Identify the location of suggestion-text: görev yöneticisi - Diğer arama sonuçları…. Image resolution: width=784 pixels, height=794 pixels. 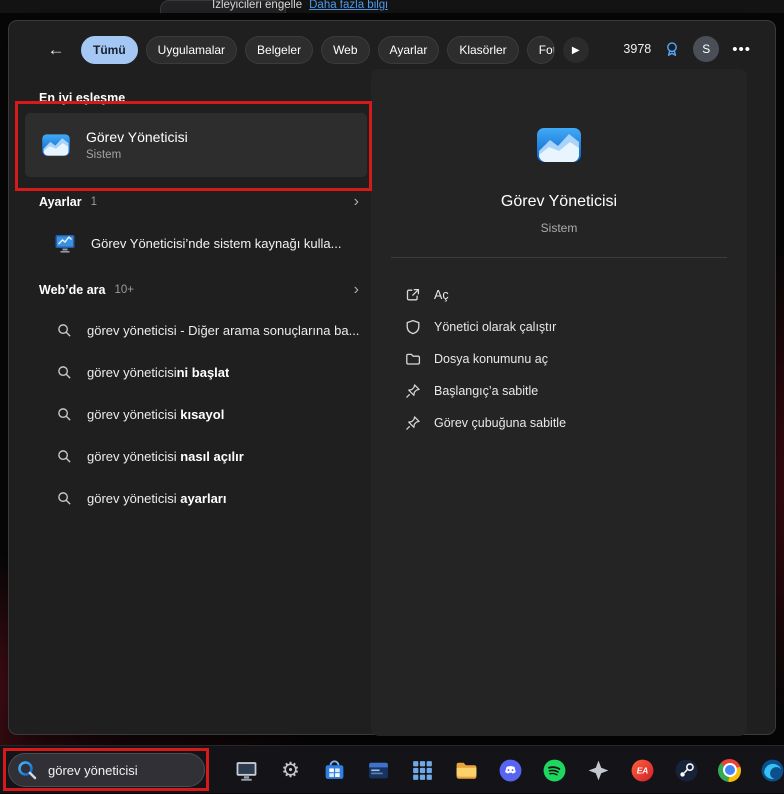
(223, 330).